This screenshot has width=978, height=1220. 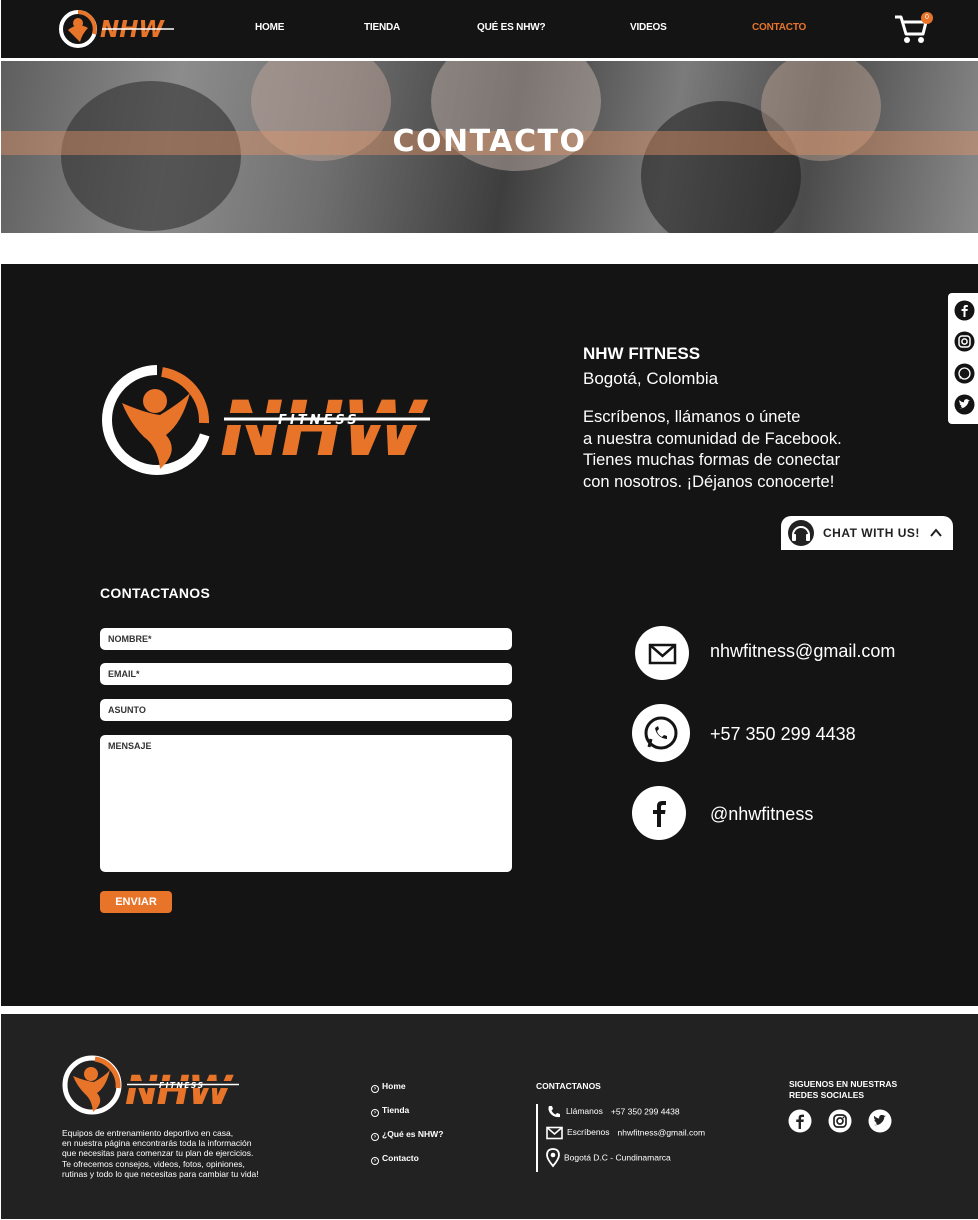 I want to click on logo-icon: NHW, so click(x=118, y=29).